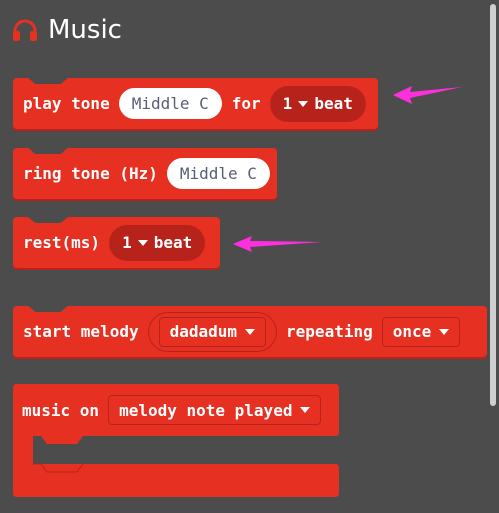 This screenshot has height=513, width=499. I want to click on event-dropdown: melody note played, so click(215, 410).